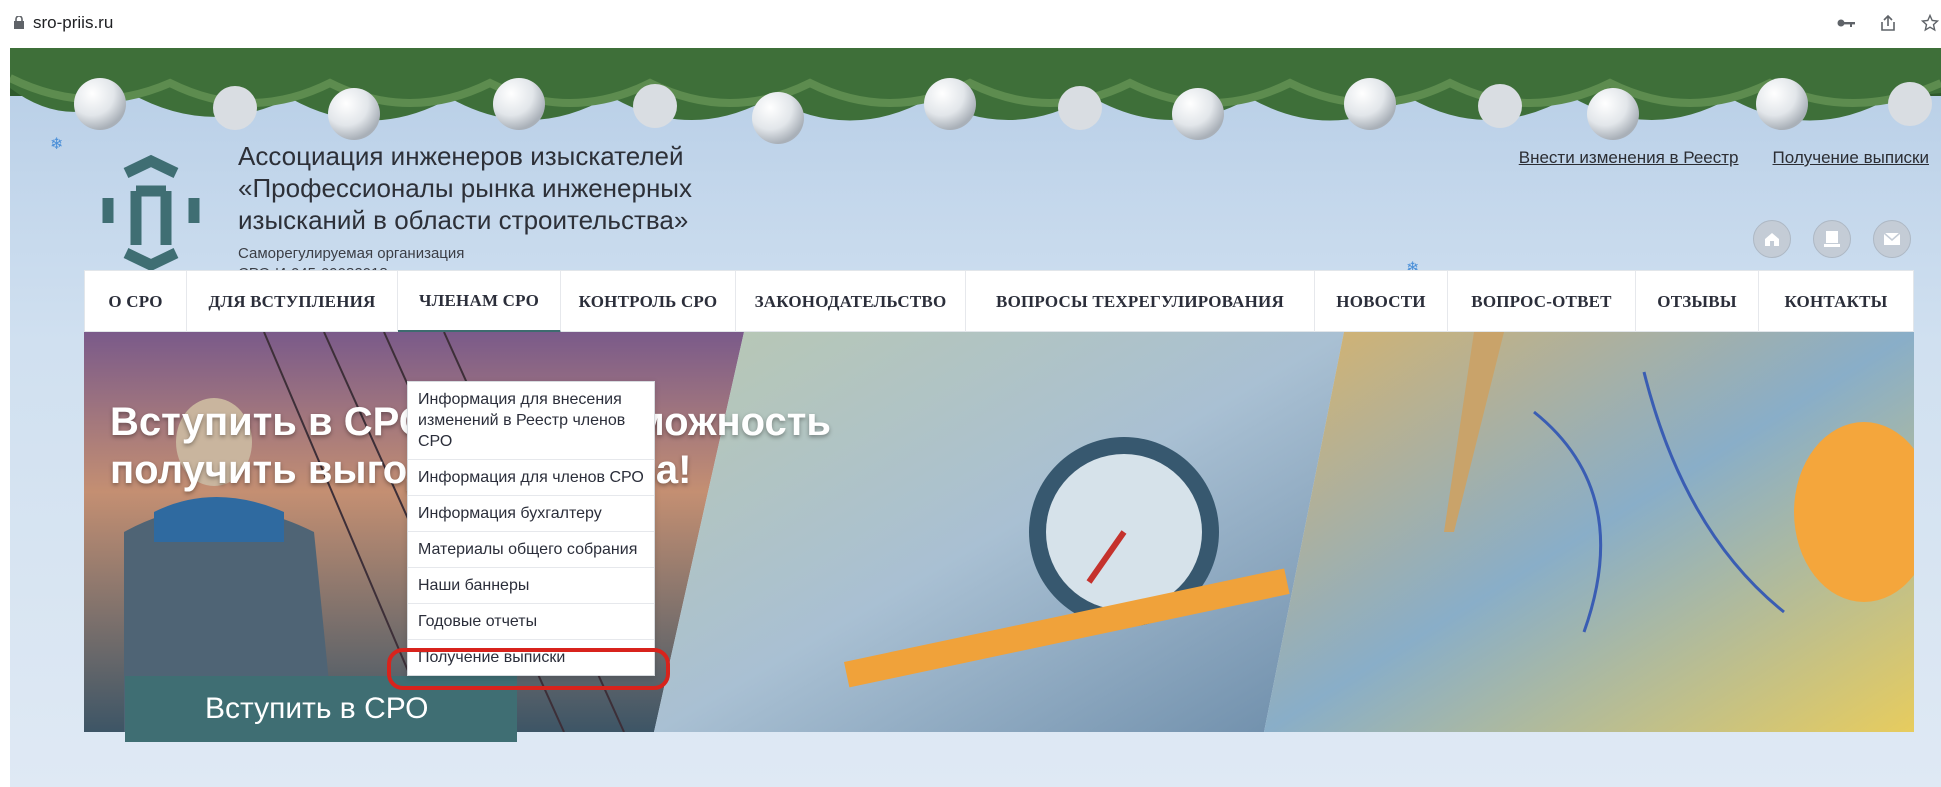 Image resolution: width=1941 pixels, height=787 pixels. I want to click on nav-item-faq: ВОПРОС-ОТВЕТ, so click(1542, 302).